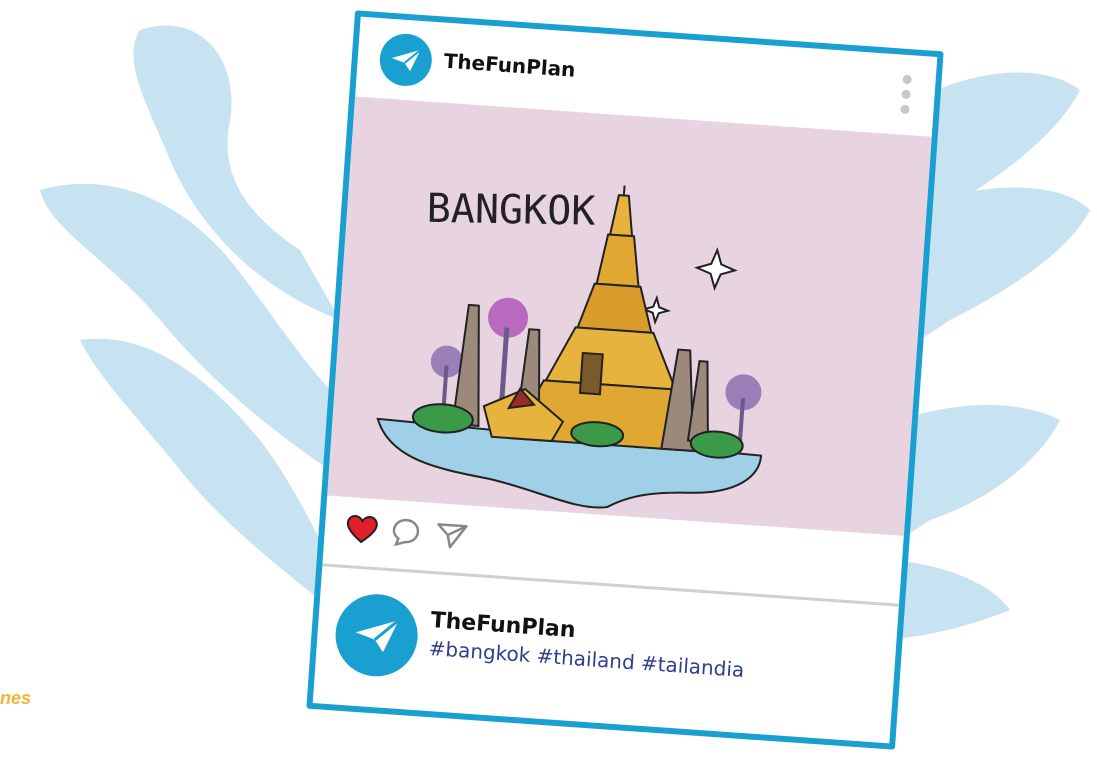 The image size is (1097, 757). I want to click on heart-icon, so click(362, 529).